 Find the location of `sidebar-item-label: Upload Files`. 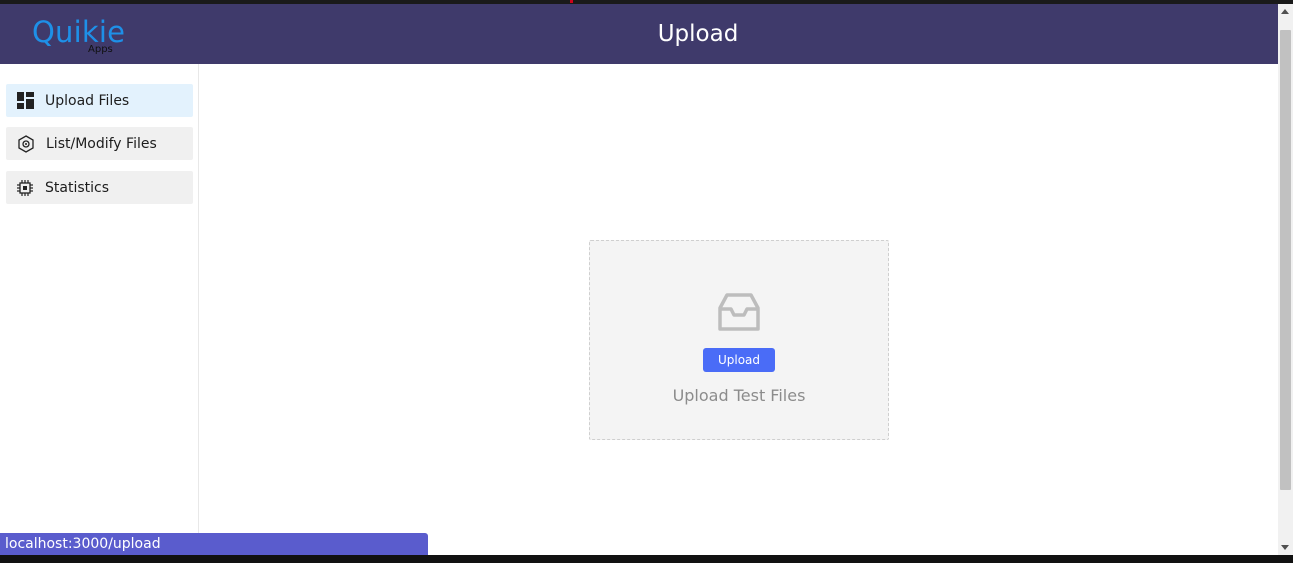

sidebar-item-label: Upload Files is located at coordinates (87, 100).